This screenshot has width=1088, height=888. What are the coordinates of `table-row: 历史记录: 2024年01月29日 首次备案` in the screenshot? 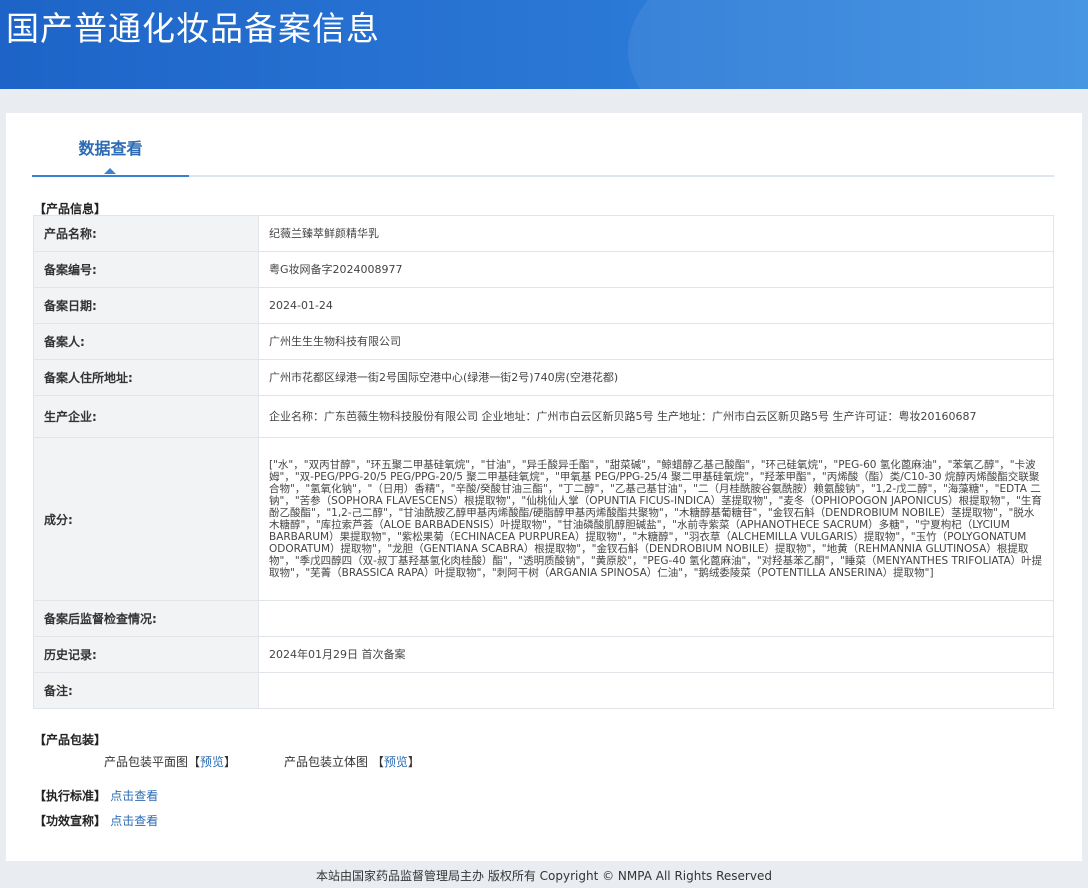 It's located at (543, 654).